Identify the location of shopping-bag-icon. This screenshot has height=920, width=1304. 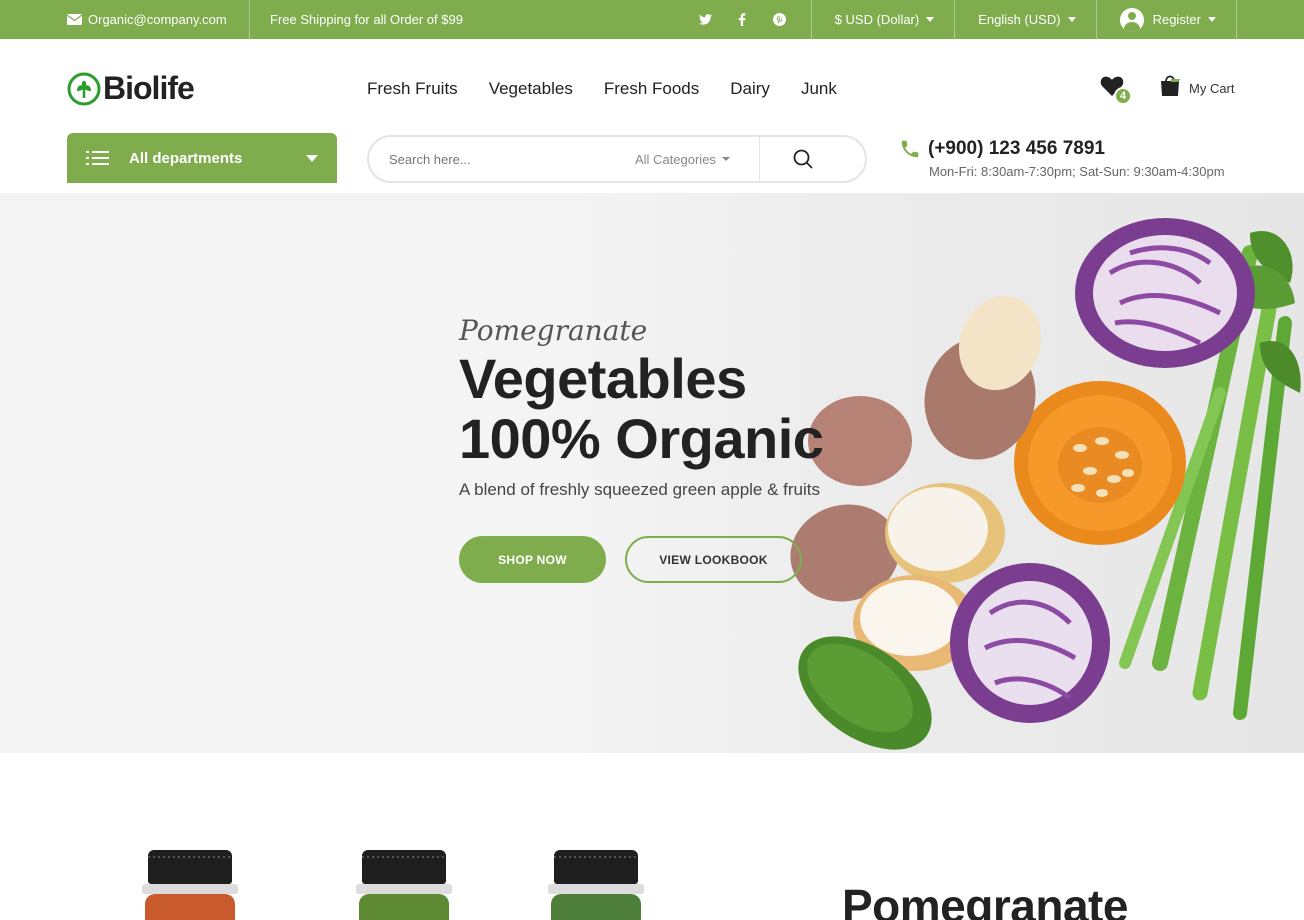
(1170, 85).